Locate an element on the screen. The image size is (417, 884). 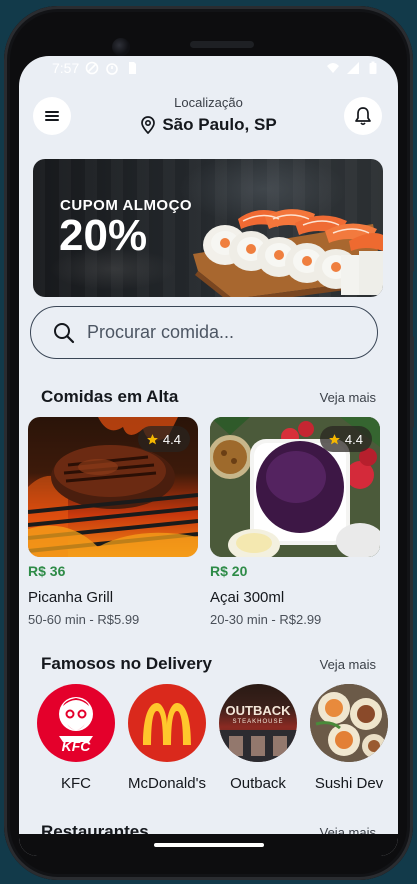
banner-discount: 20% is located at coordinates (103, 235).